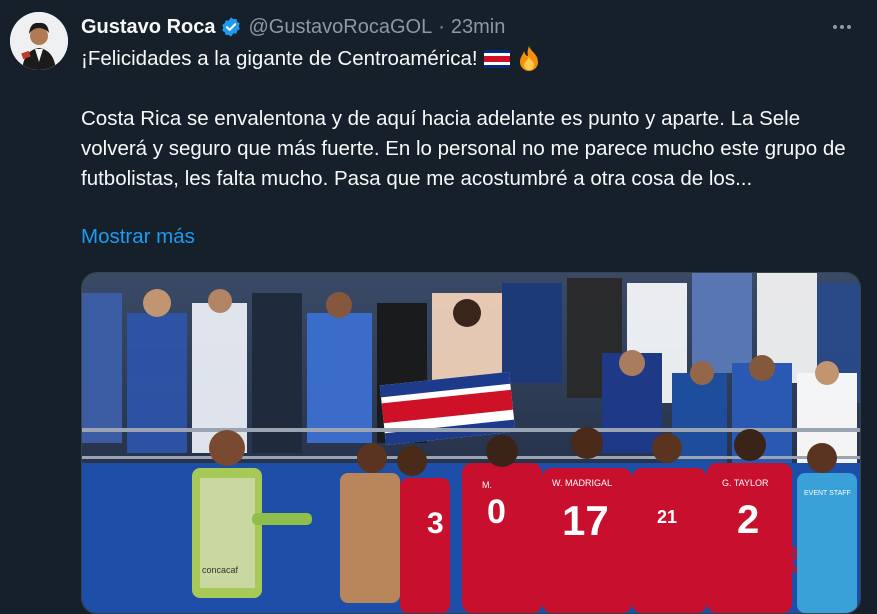 This screenshot has height=614, width=877. Describe the element at coordinates (138, 237) in the screenshot. I see `show-more-link: Mostrar más` at that location.